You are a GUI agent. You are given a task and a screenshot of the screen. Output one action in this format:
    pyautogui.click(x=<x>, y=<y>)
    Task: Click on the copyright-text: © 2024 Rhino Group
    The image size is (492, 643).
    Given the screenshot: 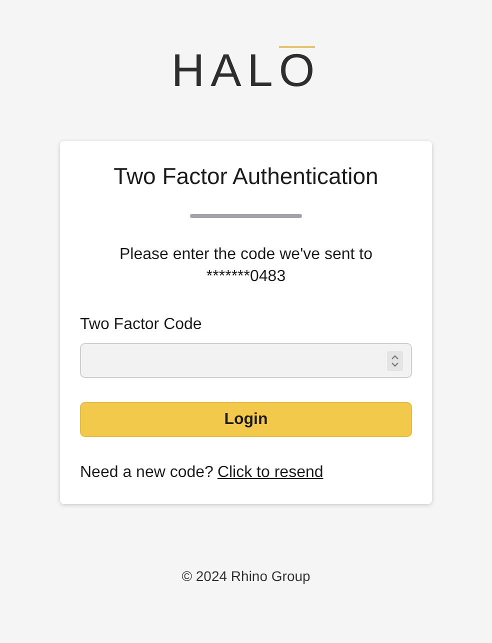 What is the action you would take?
    pyautogui.click(x=246, y=576)
    